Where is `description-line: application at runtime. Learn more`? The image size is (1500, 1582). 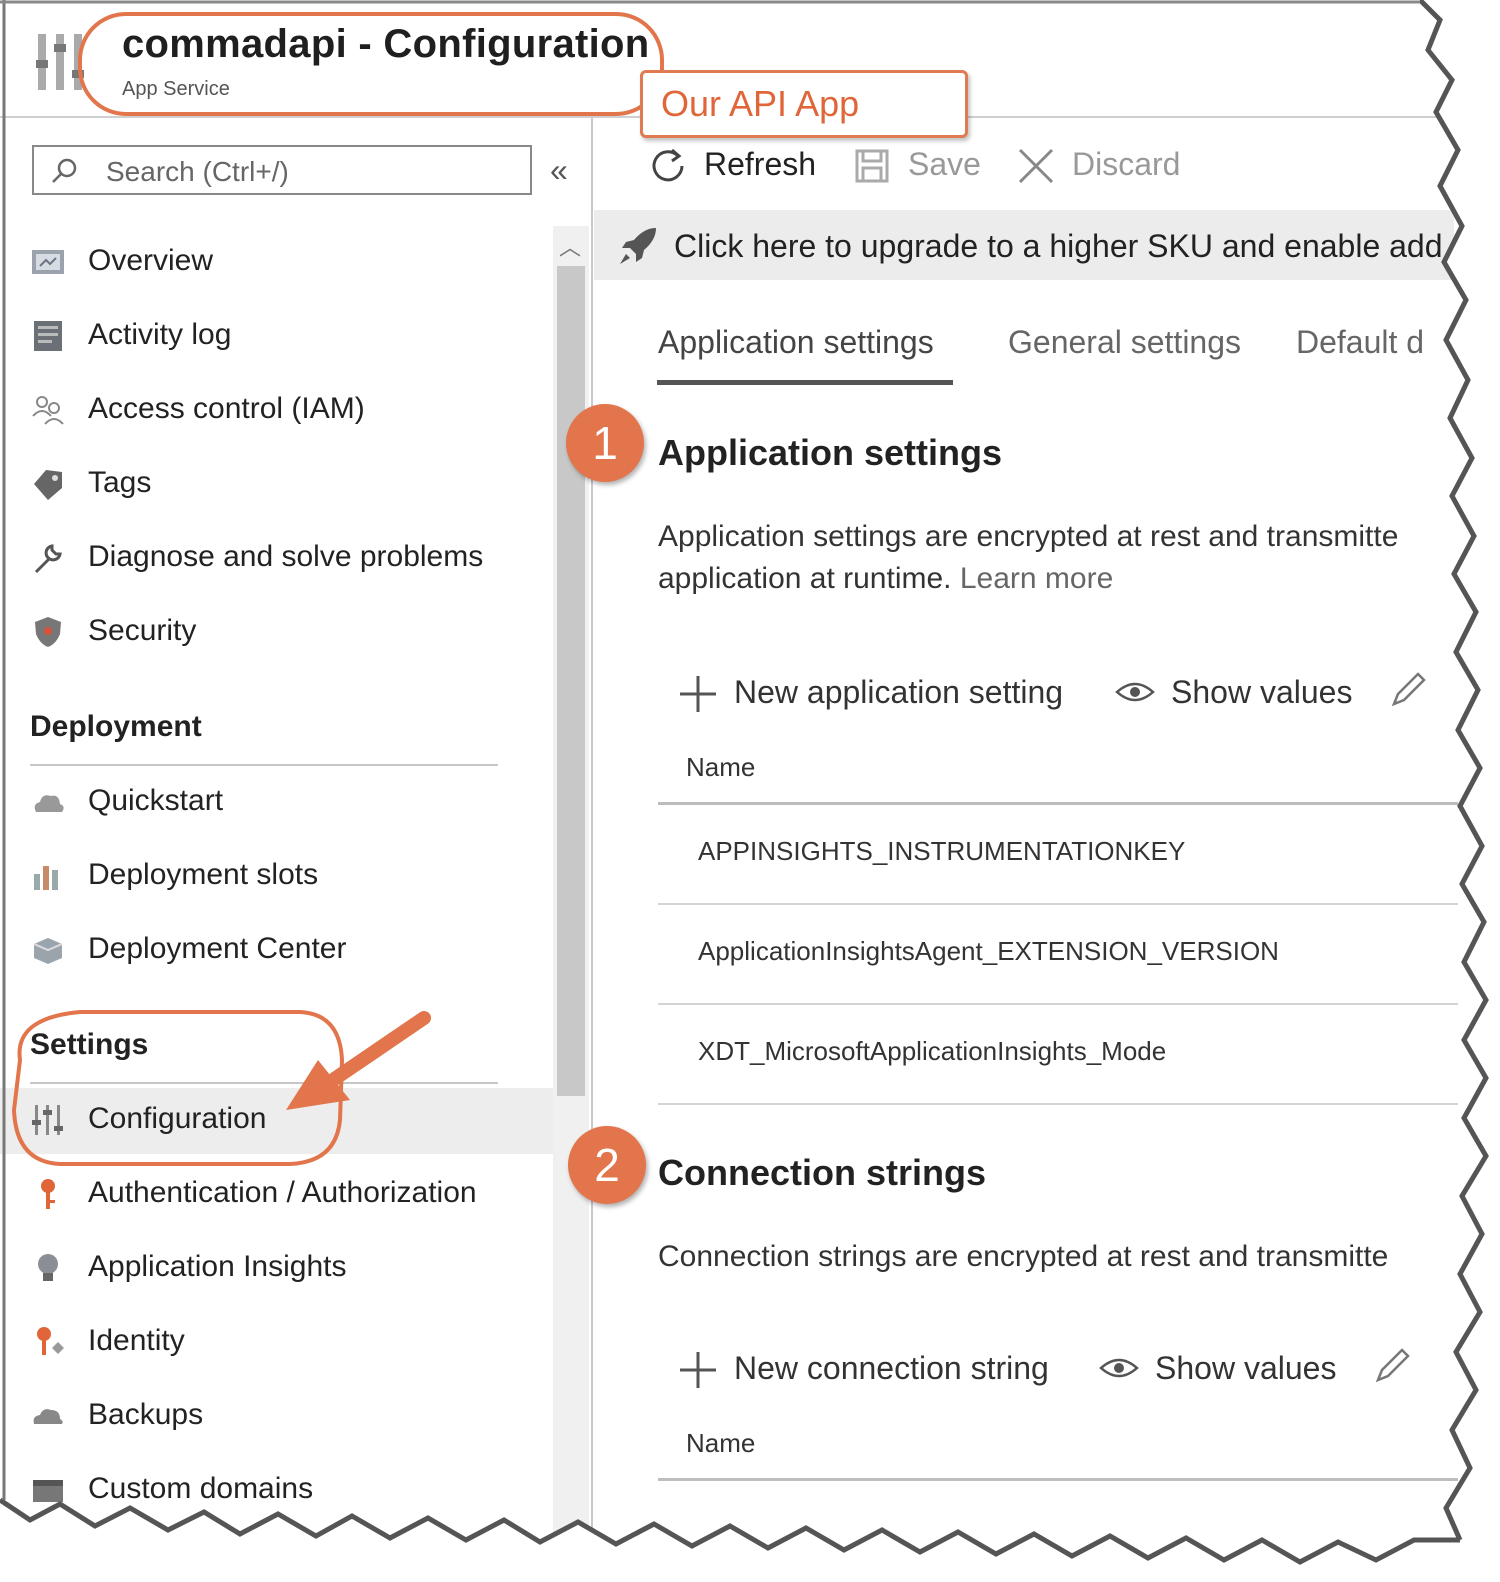
description-line: application at runtime. Learn more is located at coordinates (1028, 579).